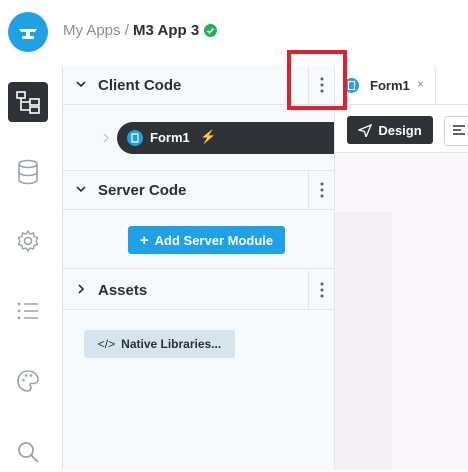  What do you see at coordinates (31, 268) in the screenshot?
I see `sidebar-rail` at bounding box center [31, 268].